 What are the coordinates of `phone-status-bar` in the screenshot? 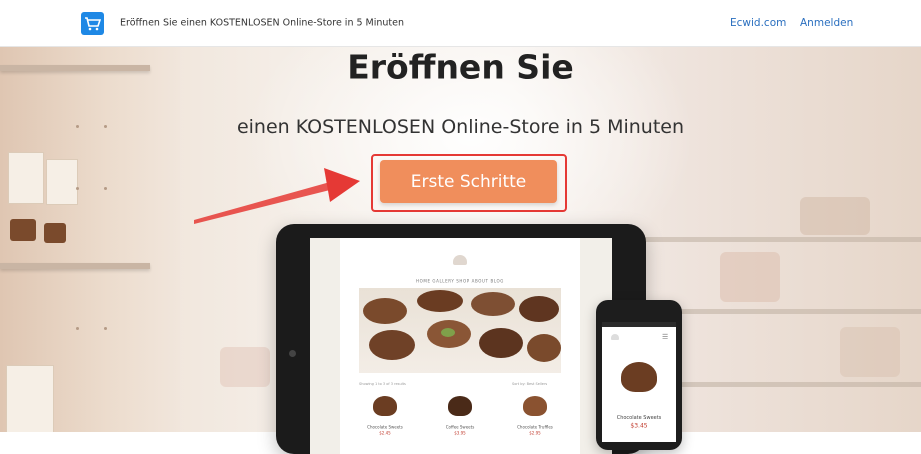 It's located at (639, 324).